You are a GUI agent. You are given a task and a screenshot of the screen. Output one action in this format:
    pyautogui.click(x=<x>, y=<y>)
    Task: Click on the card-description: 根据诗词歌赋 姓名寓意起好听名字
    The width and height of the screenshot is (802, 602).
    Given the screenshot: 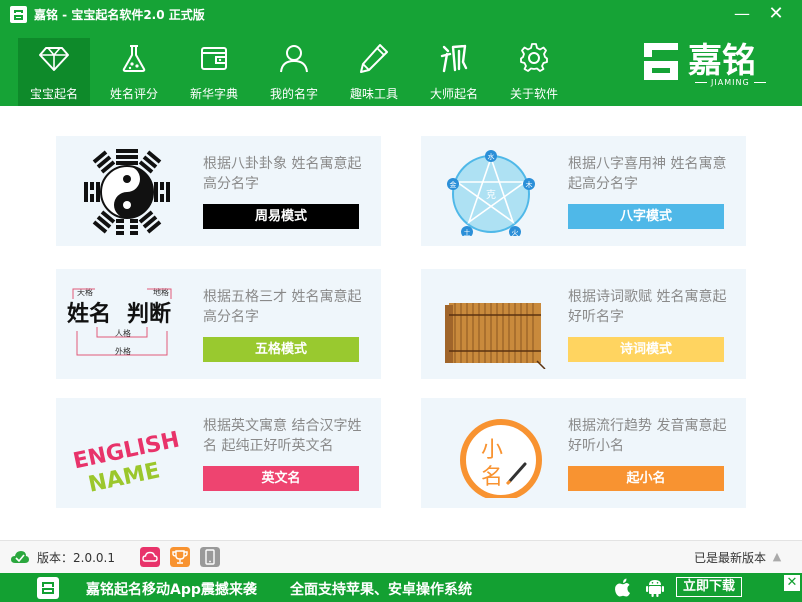 What is the action you would take?
    pyautogui.click(x=647, y=307)
    